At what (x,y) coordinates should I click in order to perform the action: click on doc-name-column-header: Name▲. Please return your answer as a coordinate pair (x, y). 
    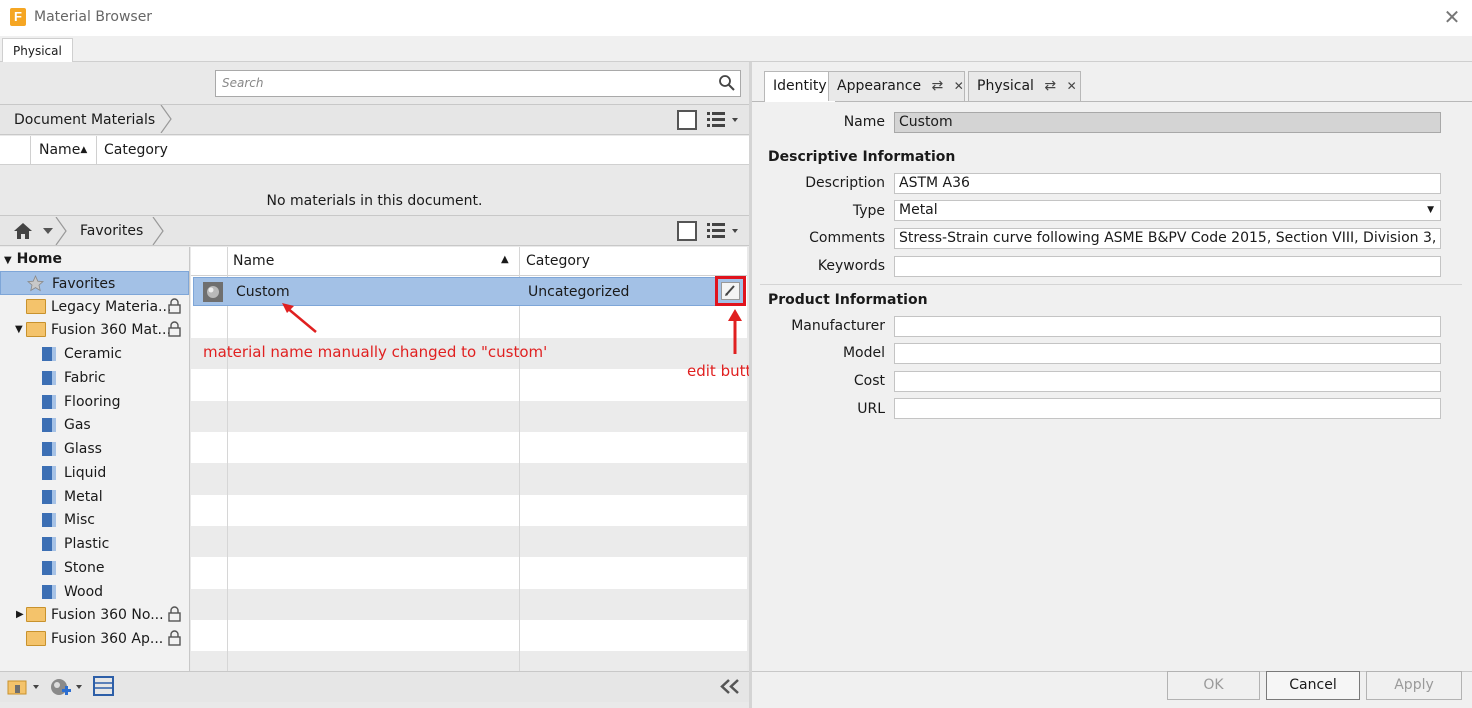
    Looking at the image, I should click on (63, 150).